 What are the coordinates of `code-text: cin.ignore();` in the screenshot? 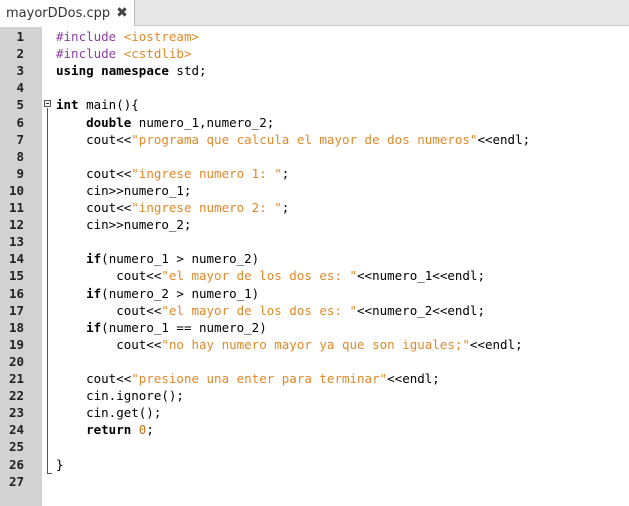 It's located at (120, 395).